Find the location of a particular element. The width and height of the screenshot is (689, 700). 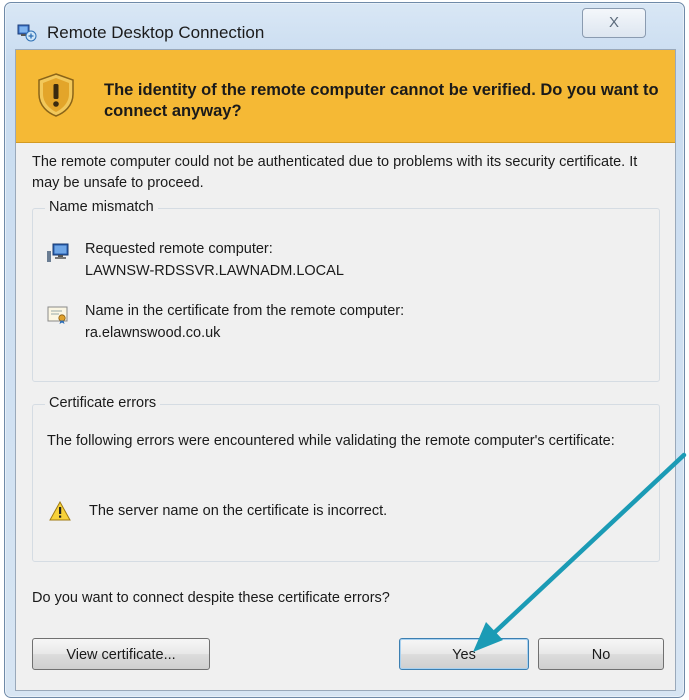

name-mismatch-legend: Name mismatch is located at coordinates (101, 207).